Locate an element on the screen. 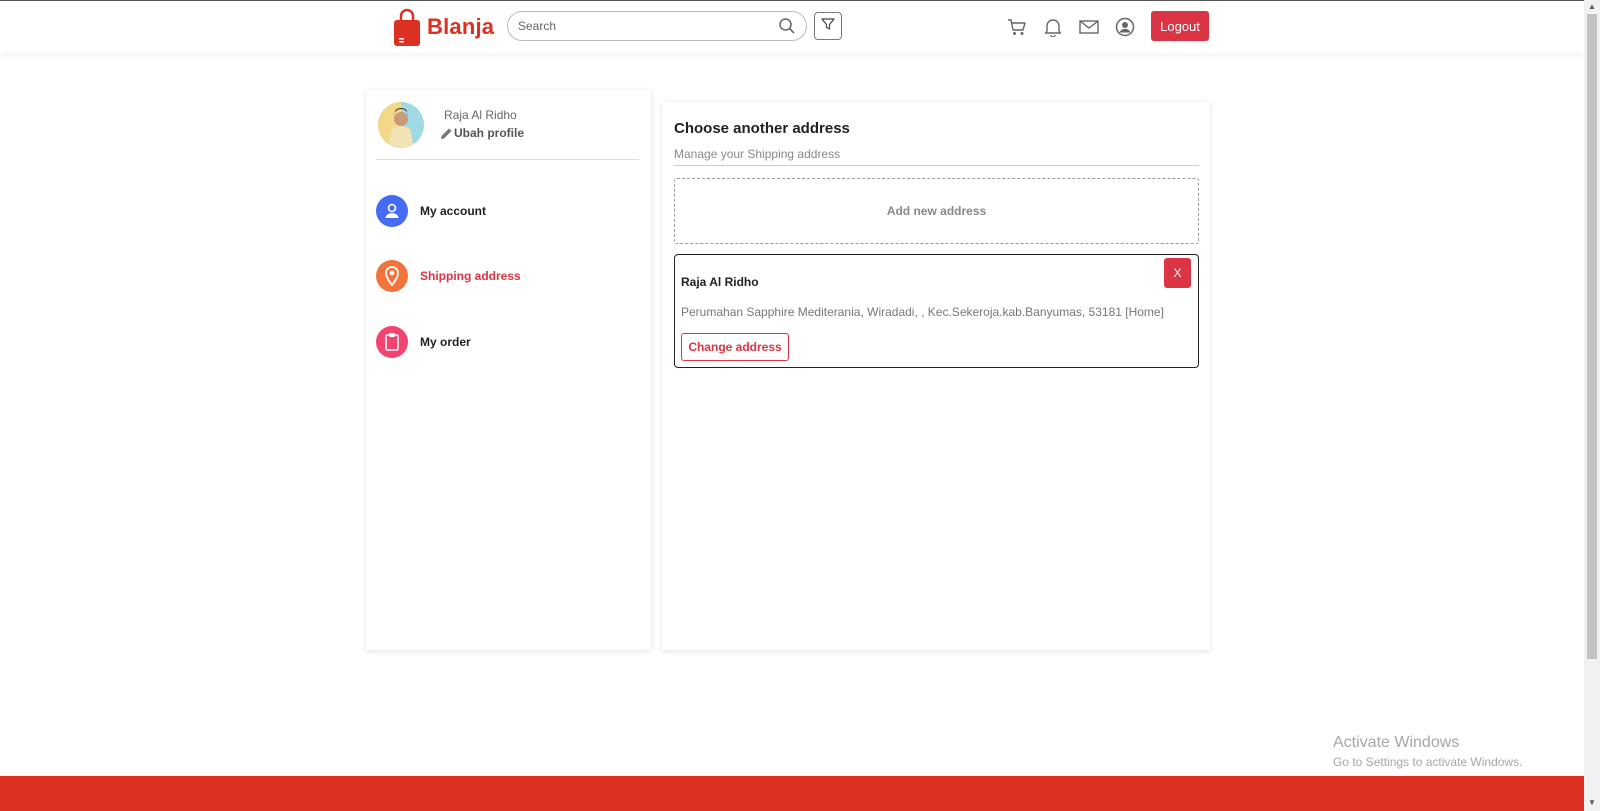  brand-logo: Blanja is located at coordinates (443, 27).